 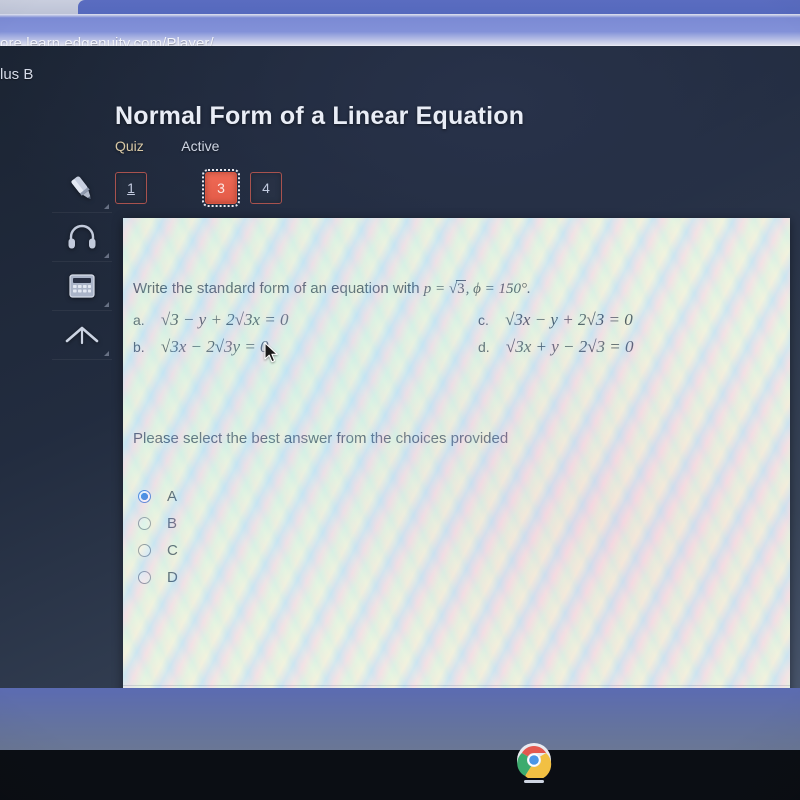 I want to click on browser-tab, so click(x=439, y=7).